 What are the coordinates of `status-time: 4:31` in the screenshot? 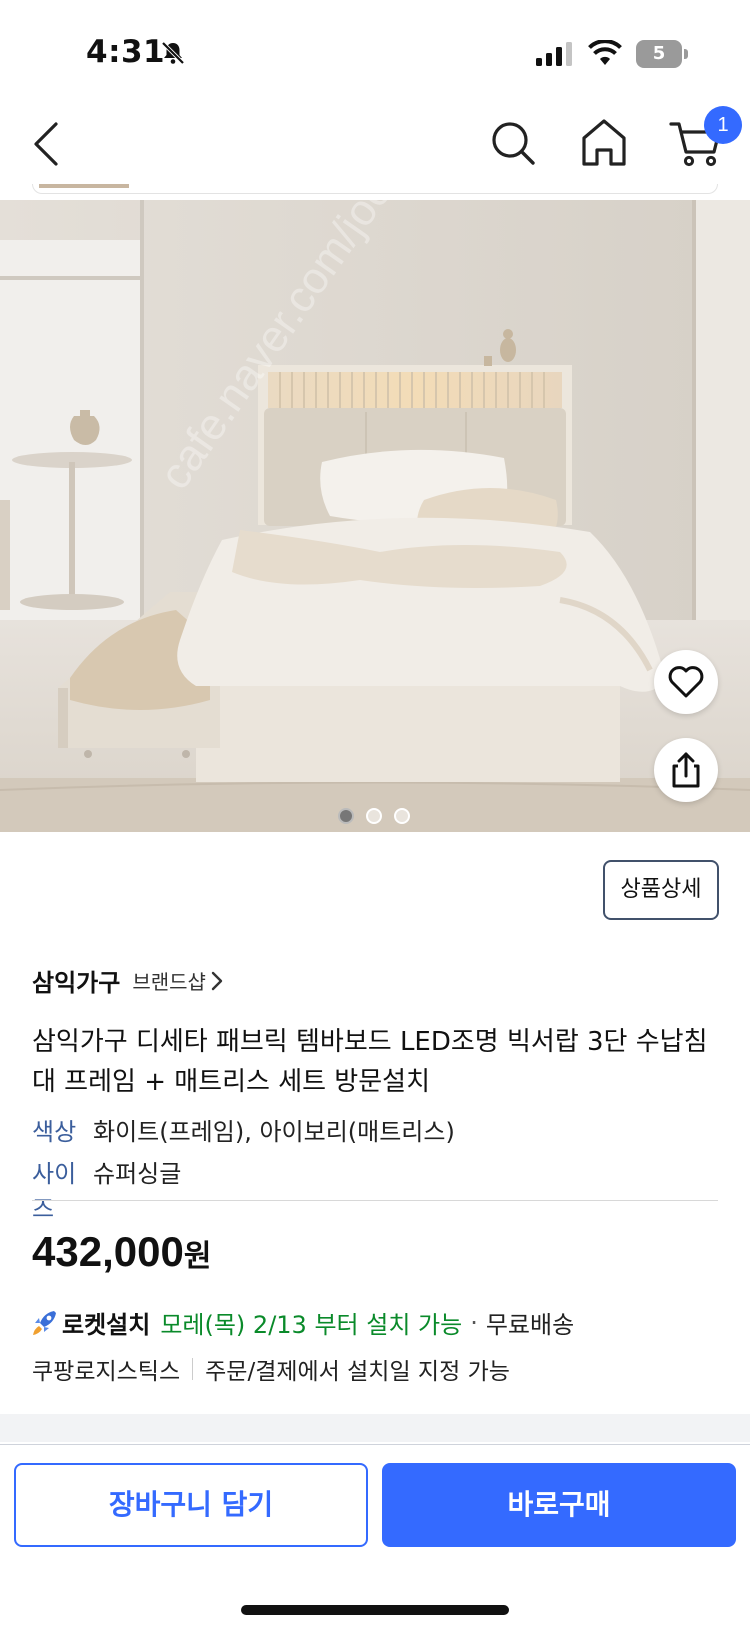 It's located at (126, 52).